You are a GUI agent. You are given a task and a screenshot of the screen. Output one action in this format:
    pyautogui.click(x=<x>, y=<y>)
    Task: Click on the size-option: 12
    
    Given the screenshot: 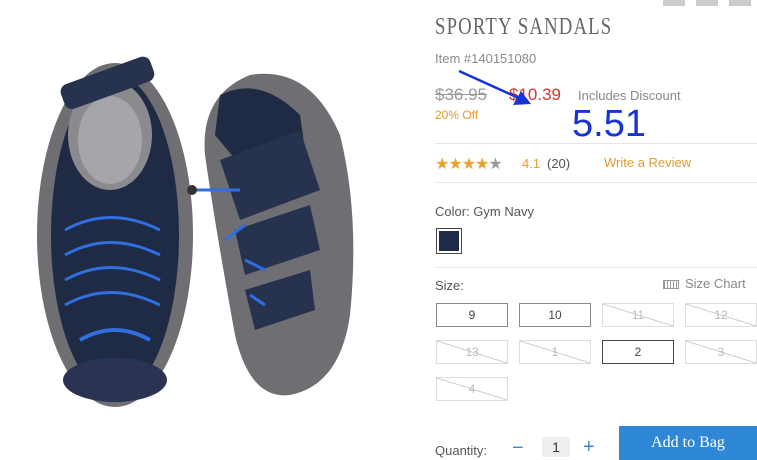 What is the action you would take?
    pyautogui.click(x=721, y=315)
    